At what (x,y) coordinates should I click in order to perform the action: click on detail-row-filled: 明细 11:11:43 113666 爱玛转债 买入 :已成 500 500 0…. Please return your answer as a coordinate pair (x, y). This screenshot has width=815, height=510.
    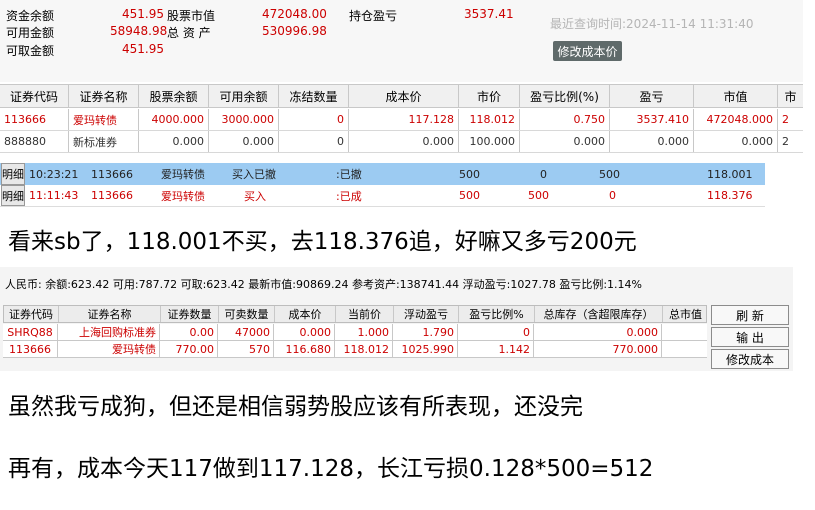
    Looking at the image, I should click on (382, 196).